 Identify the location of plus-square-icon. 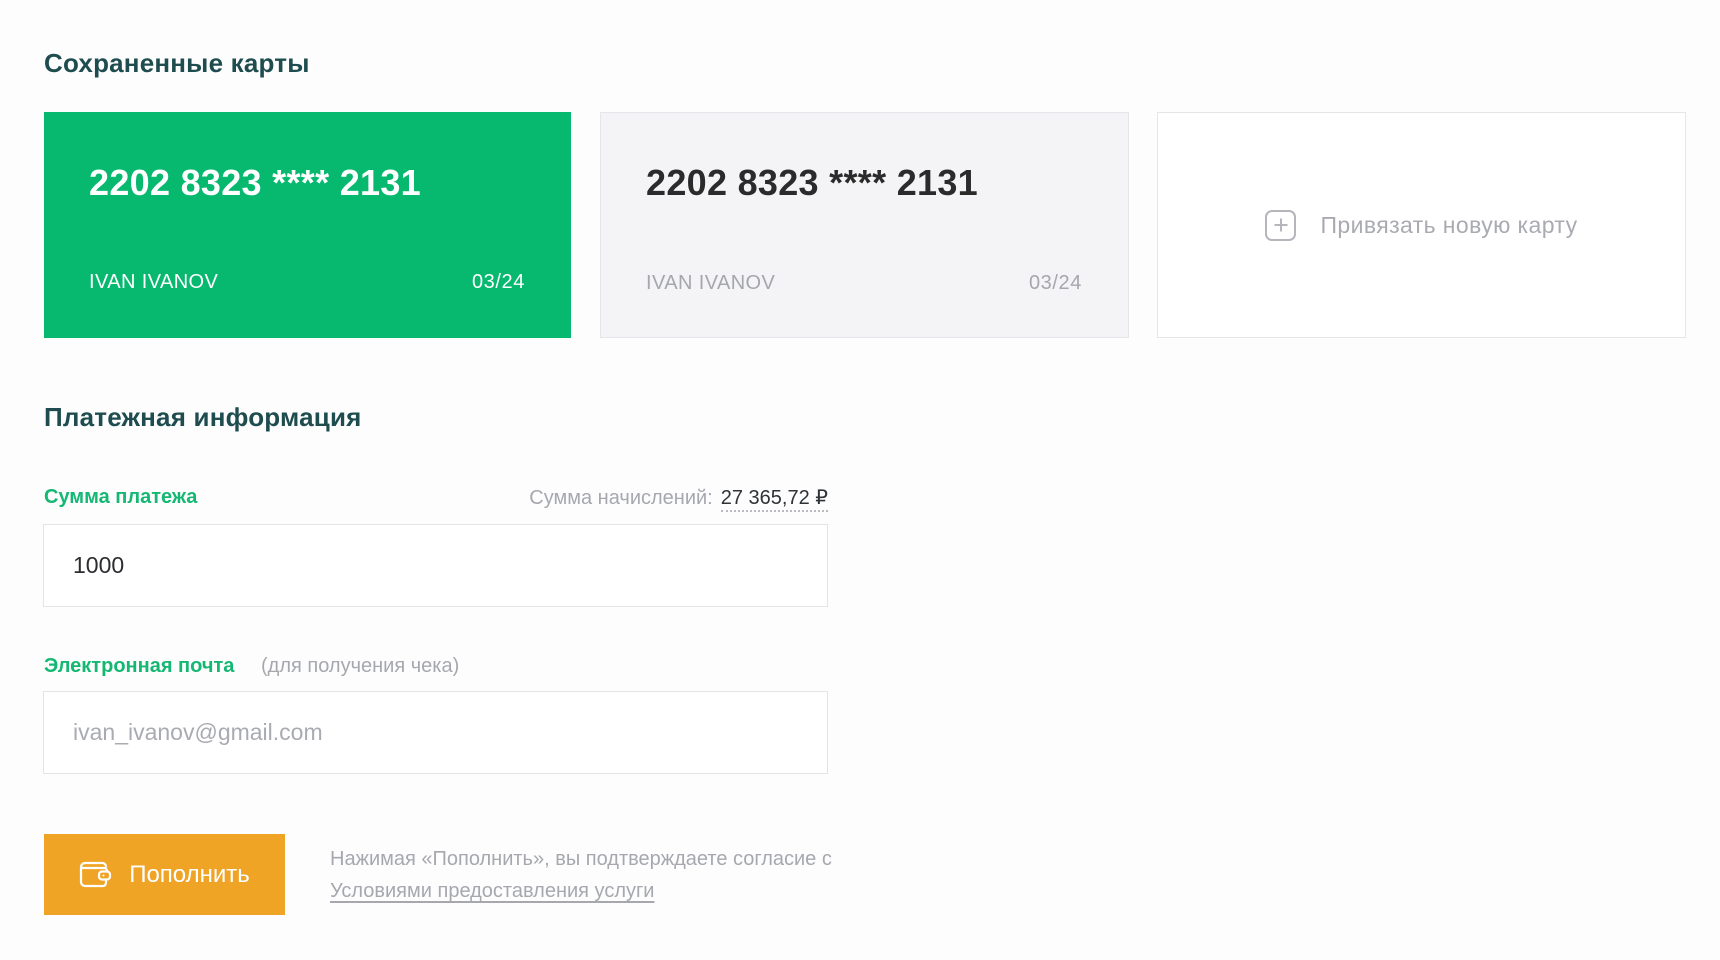
(1281, 225).